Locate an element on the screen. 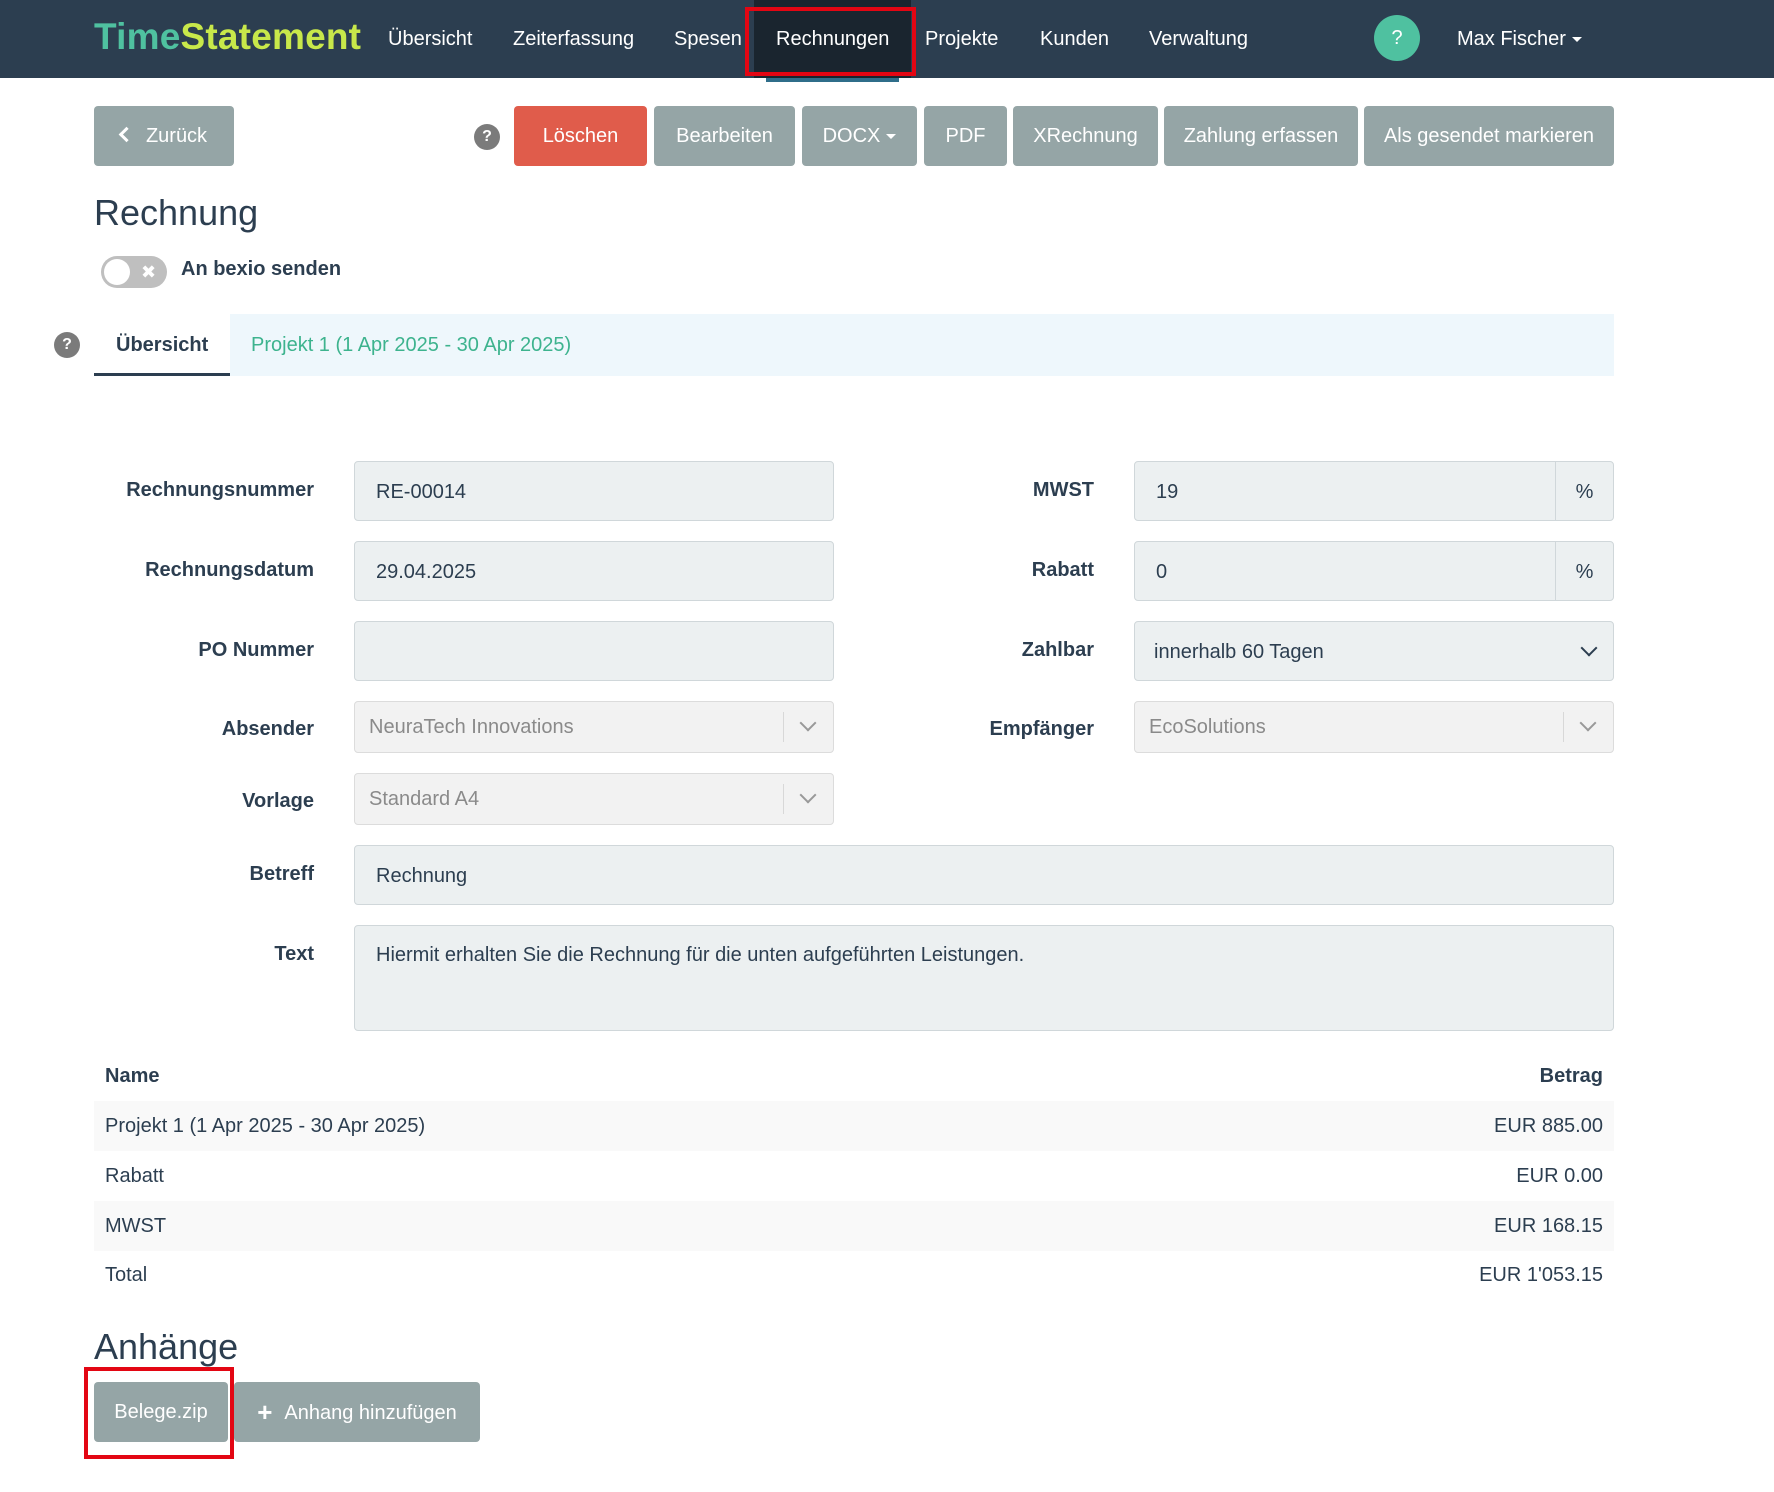 The image size is (1774, 1492). payable-value: innerhalb 60 Tagen is located at coordinates (1239, 652).